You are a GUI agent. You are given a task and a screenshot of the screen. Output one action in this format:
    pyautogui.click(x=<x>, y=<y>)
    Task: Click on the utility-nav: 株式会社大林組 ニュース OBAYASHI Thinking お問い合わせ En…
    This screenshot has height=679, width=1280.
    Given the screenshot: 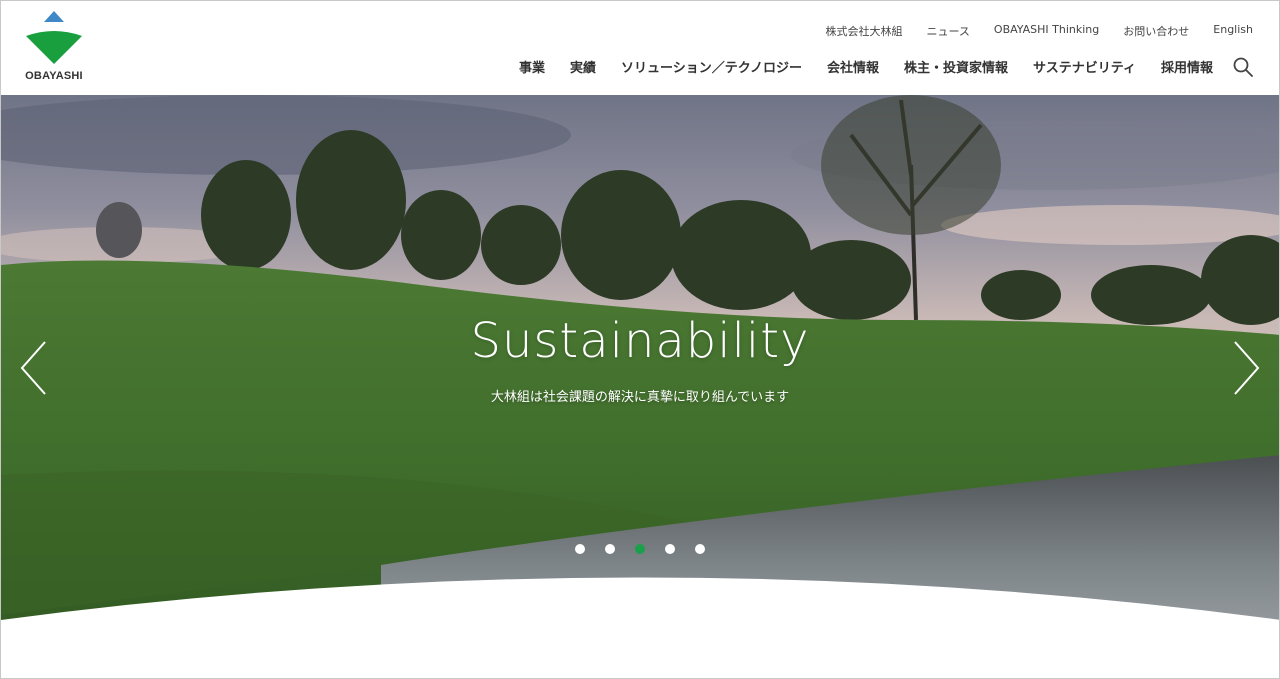 What is the action you would take?
    pyautogui.click(x=1027, y=31)
    